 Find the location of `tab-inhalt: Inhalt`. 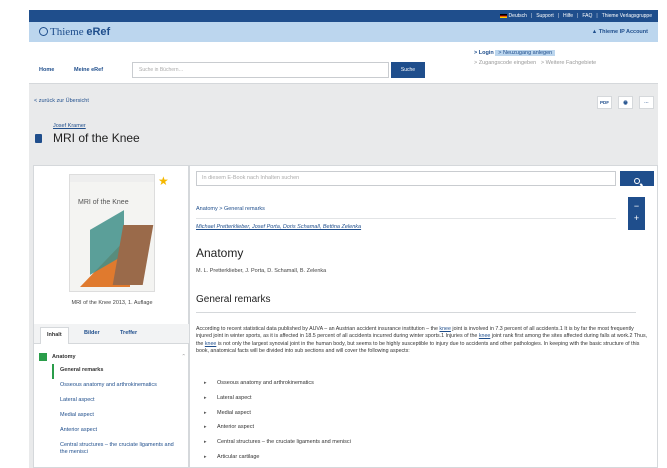

tab-inhalt: Inhalt is located at coordinates (54, 335).